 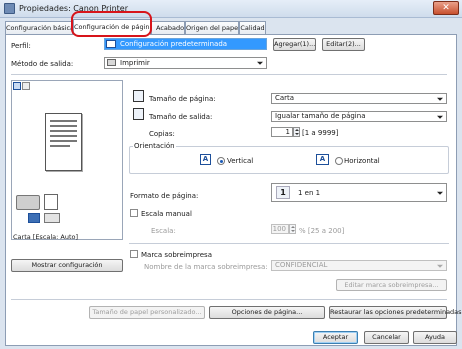 I want to click on page-view-icon, so click(x=17, y=86).